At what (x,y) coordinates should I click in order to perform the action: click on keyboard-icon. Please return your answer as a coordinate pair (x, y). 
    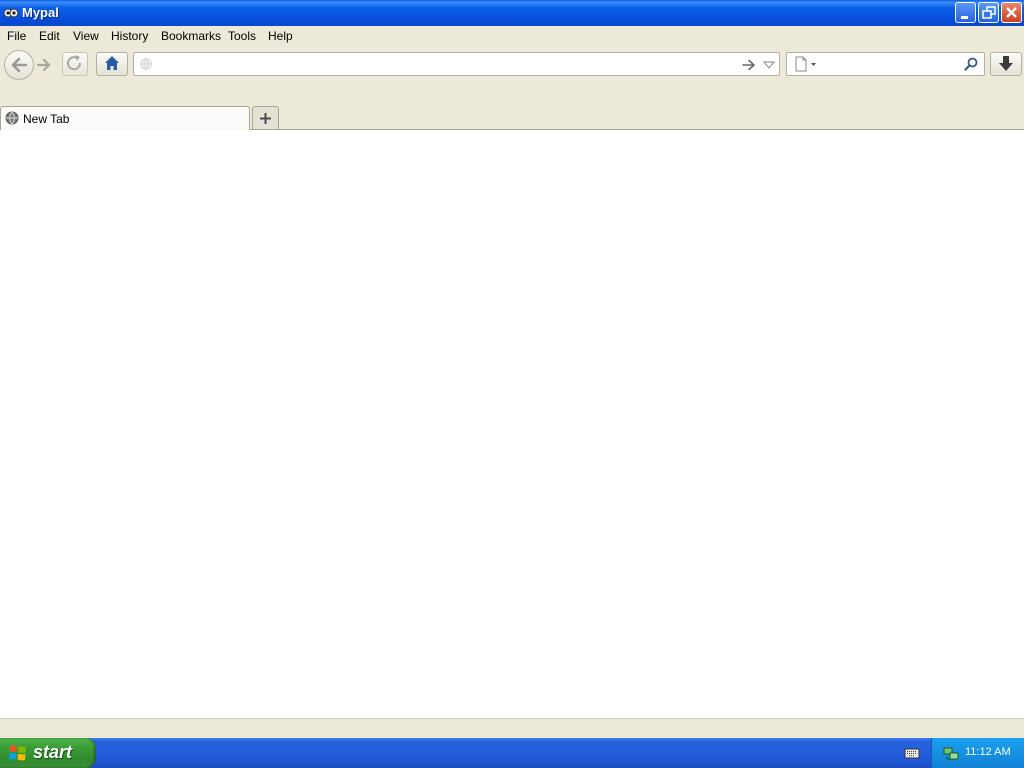
    Looking at the image, I should click on (912, 753).